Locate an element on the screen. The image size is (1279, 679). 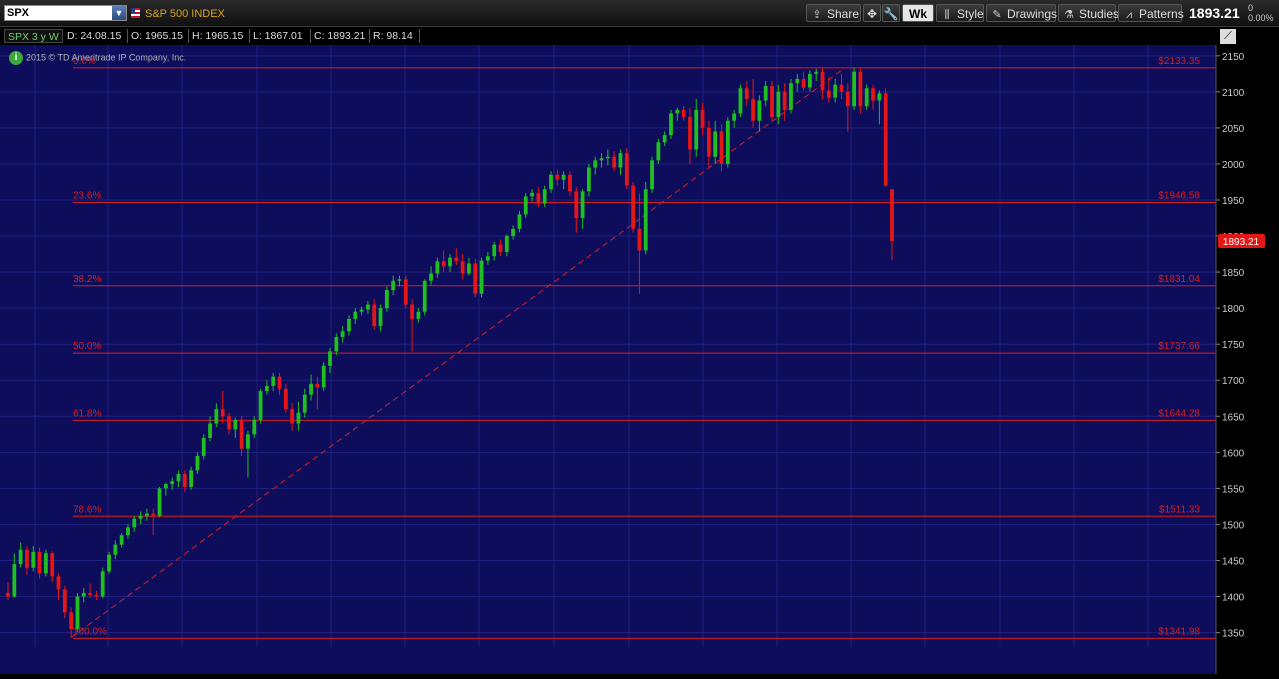
share-button: ⇪ Share is located at coordinates (833, 13).